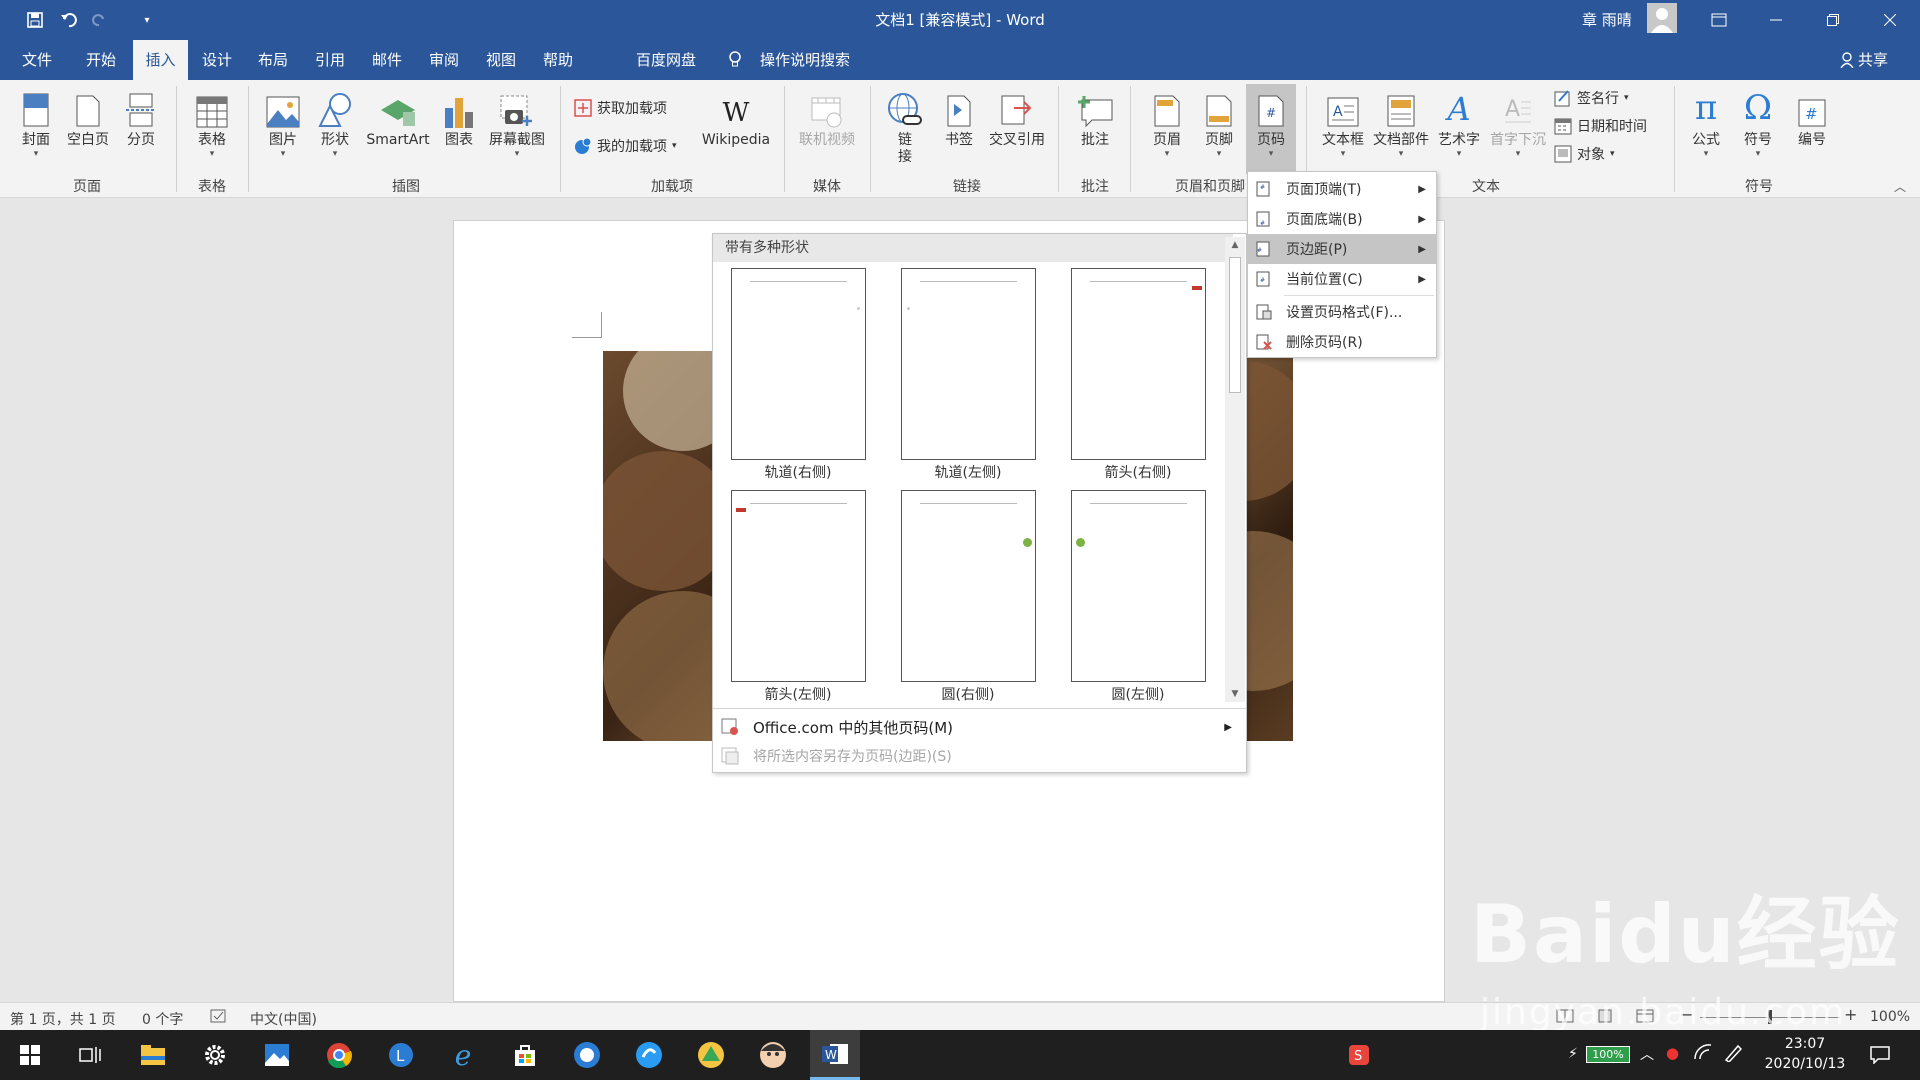 The height and width of the screenshot is (1080, 1920). What do you see at coordinates (215, 1055) in the screenshot?
I see `settings-gear-icon` at bounding box center [215, 1055].